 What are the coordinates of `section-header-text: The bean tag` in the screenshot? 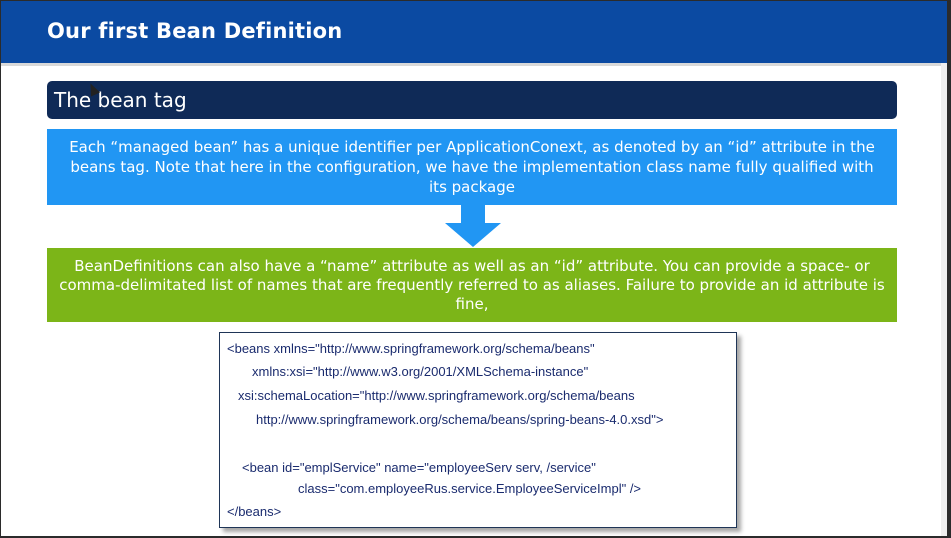 It's located at (120, 100).